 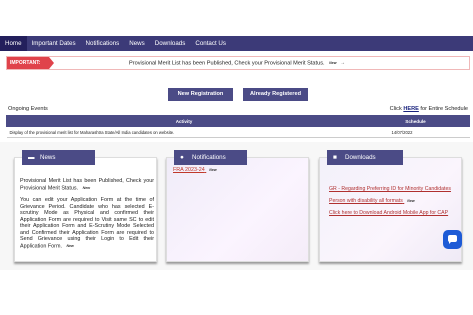 I want to click on notification-link: FRA 2023-24 New, so click(x=195, y=170).